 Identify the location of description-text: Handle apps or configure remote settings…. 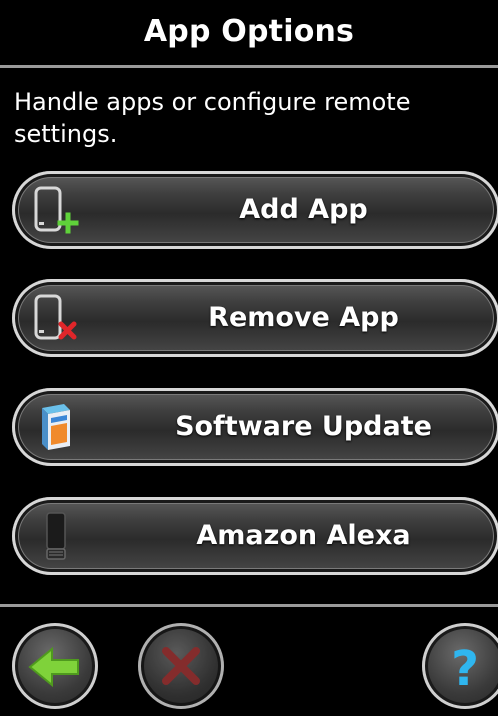
(212, 118).